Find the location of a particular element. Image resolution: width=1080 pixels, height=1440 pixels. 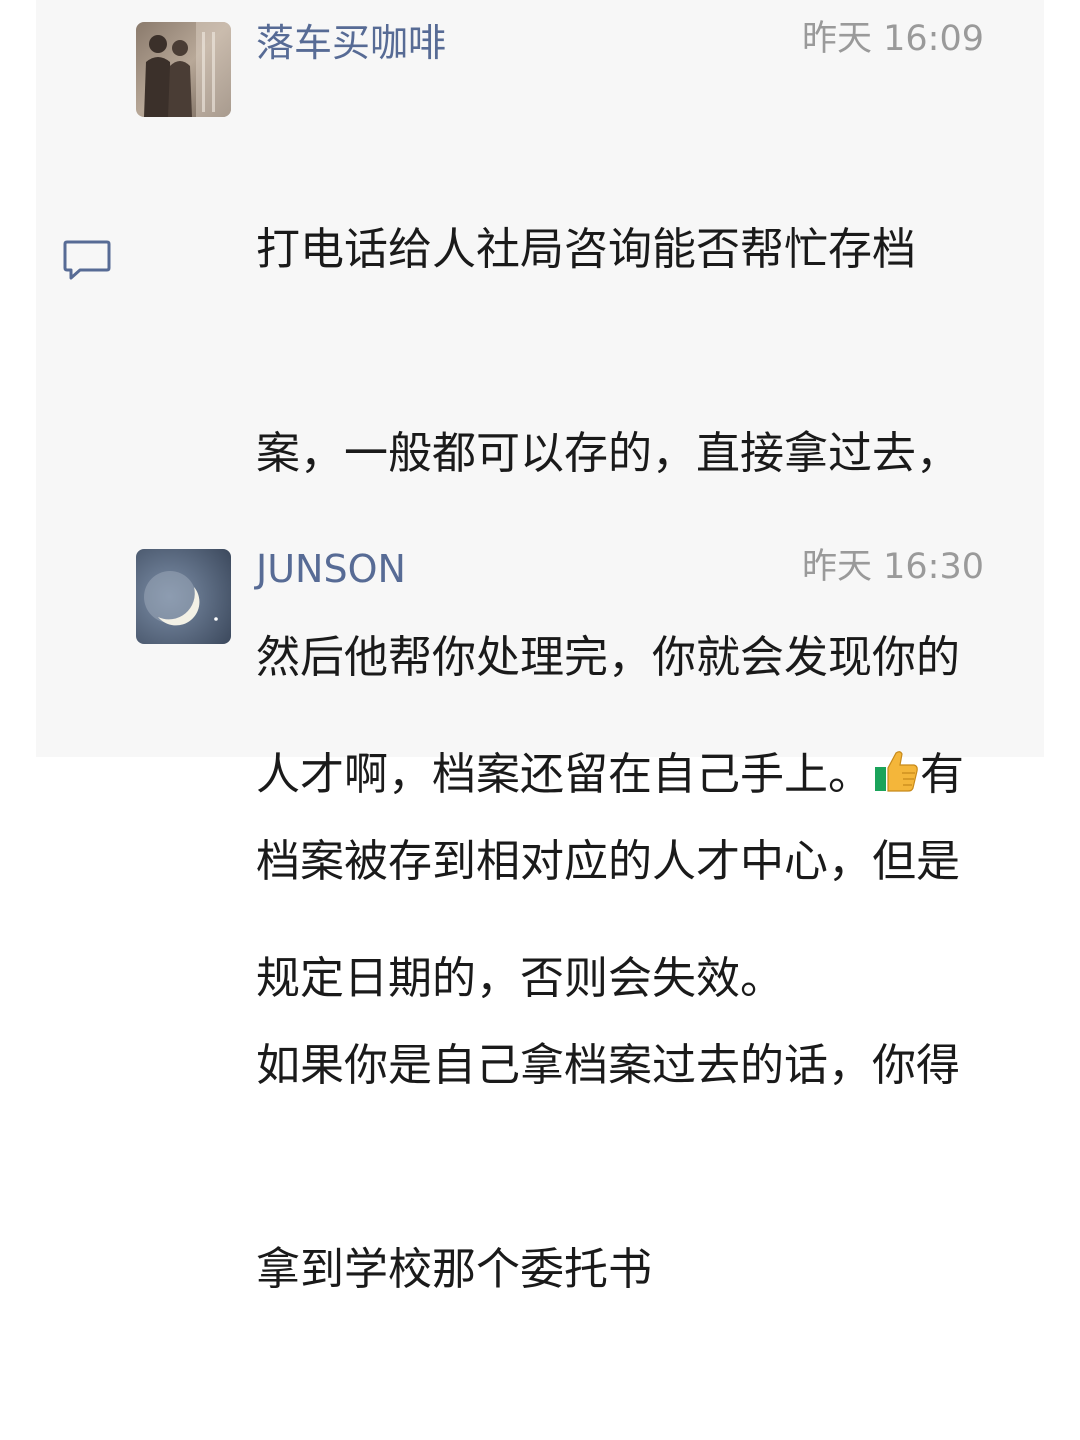

comment-line: 打电话给人社局咨询能否帮忙存档 is located at coordinates (586, 249).